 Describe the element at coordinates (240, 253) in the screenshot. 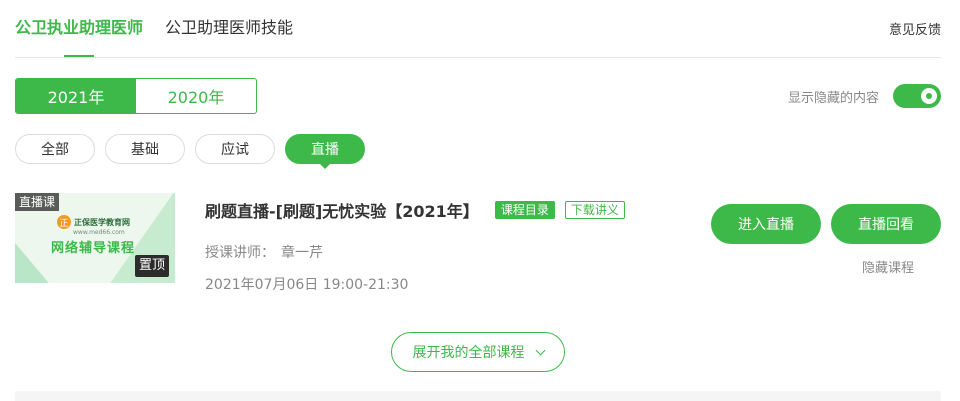

I see `teacher-label: 授课讲师：` at that location.